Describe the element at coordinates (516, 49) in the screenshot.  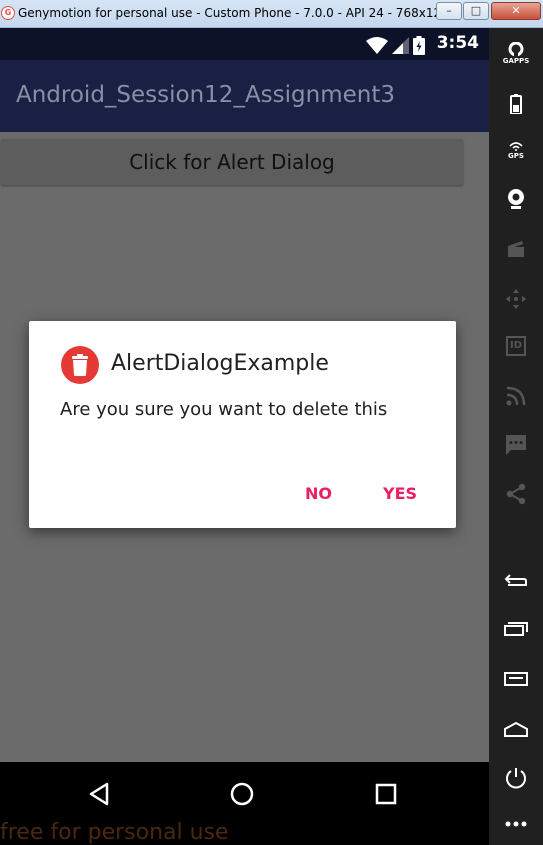
I see `gapps-icon` at that location.